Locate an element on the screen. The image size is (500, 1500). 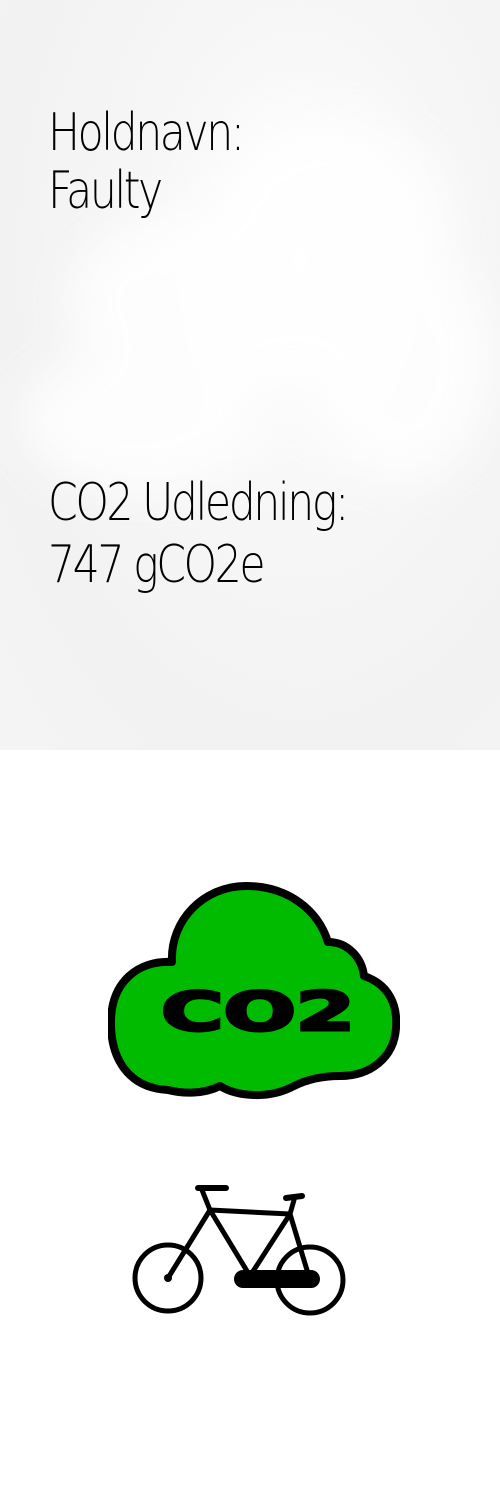
team-info: Holdnavn: Faulty is located at coordinates (146, 162).